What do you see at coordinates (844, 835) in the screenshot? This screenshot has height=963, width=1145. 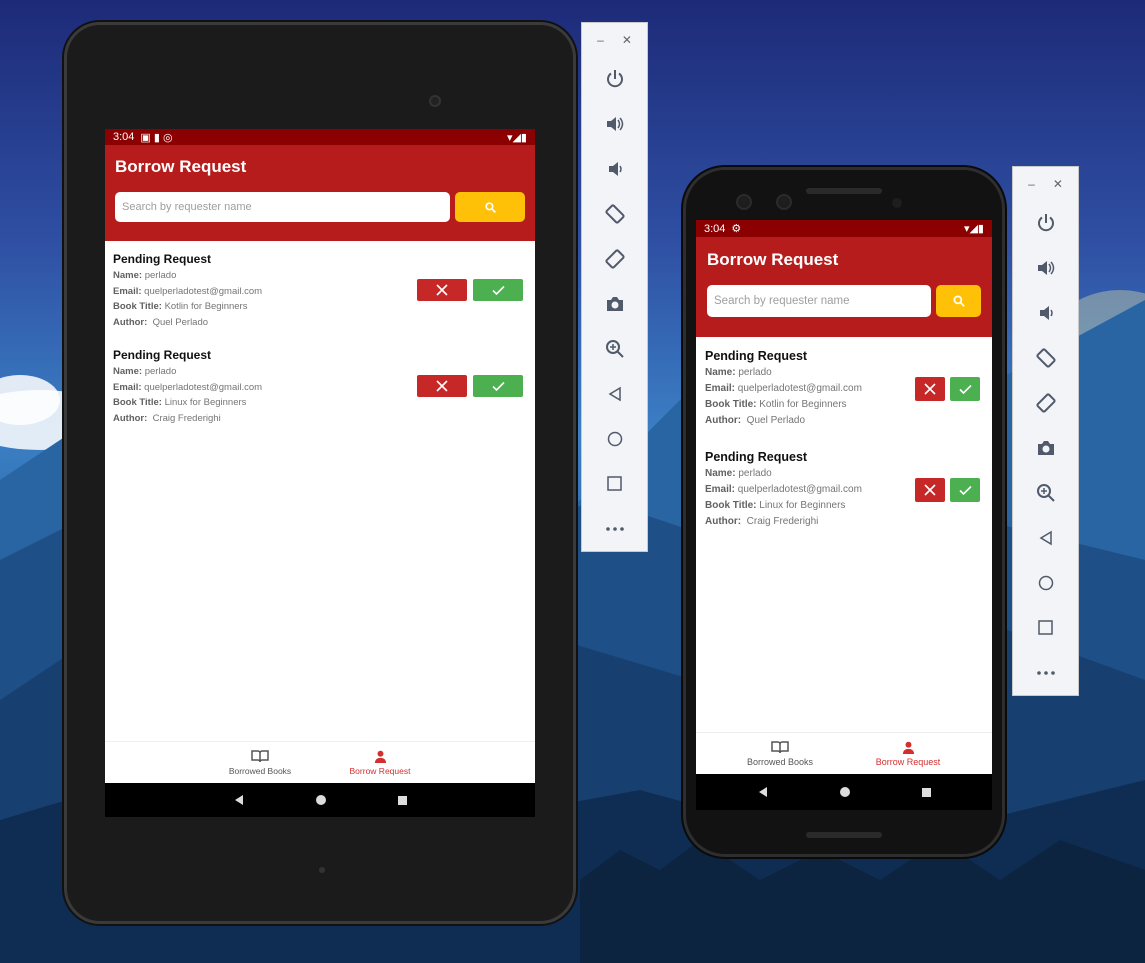 I see `bottom-speaker` at bounding box center [844, 835].